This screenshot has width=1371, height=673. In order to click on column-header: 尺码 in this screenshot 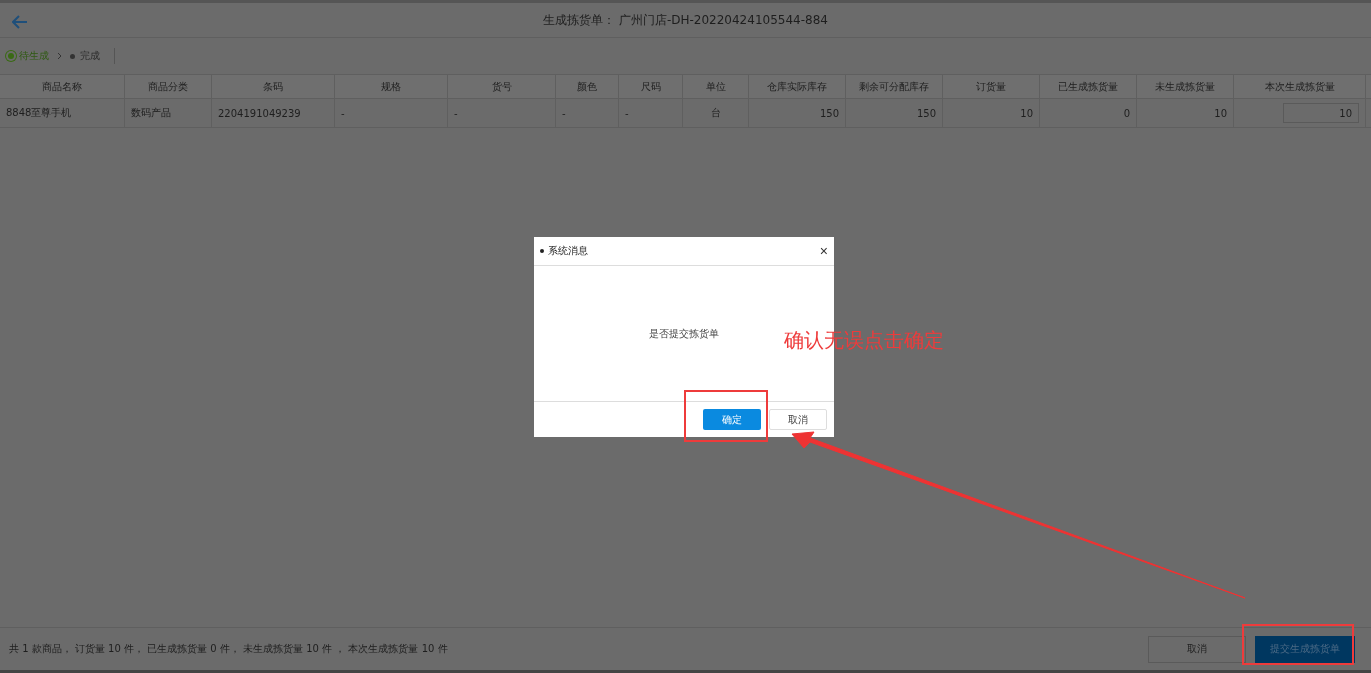, I will do `click(651, 86)`.